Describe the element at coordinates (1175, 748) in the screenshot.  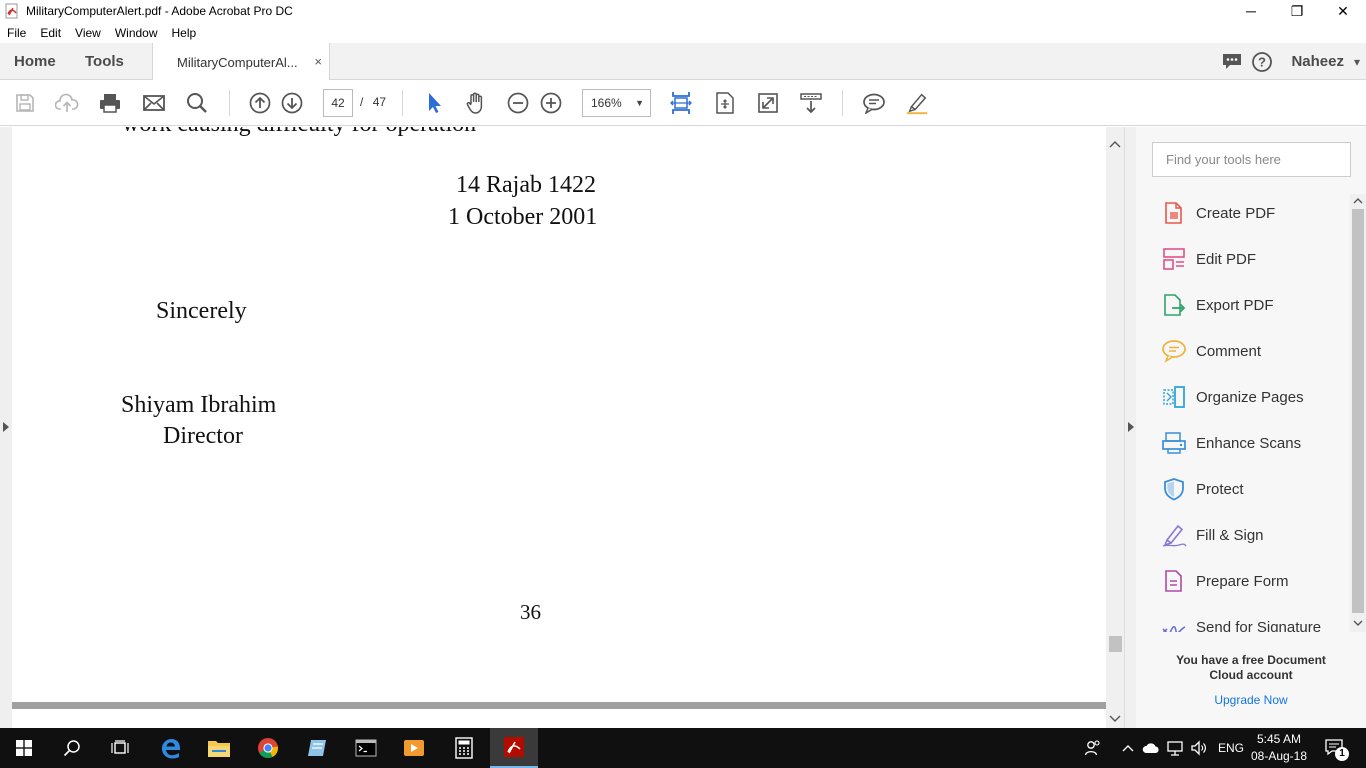
I see `network-icon` at that location.